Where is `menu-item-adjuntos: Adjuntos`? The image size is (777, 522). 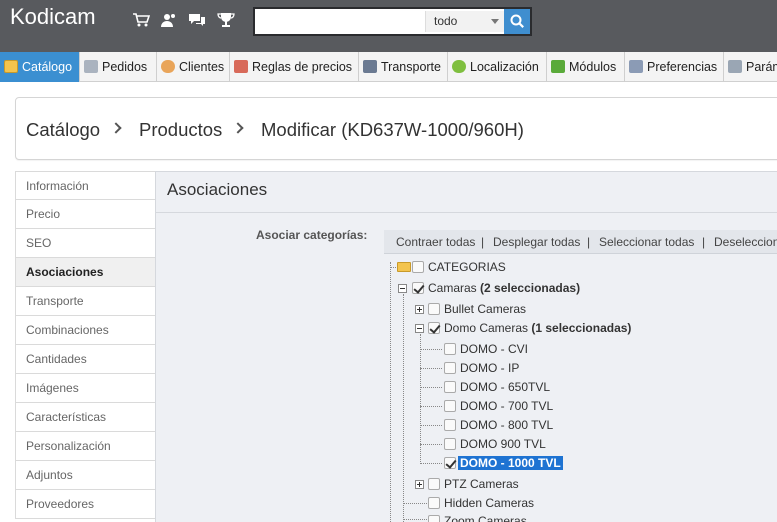
menu-item-adjuntos: Adjuntos is located at coordinates (85, 475).